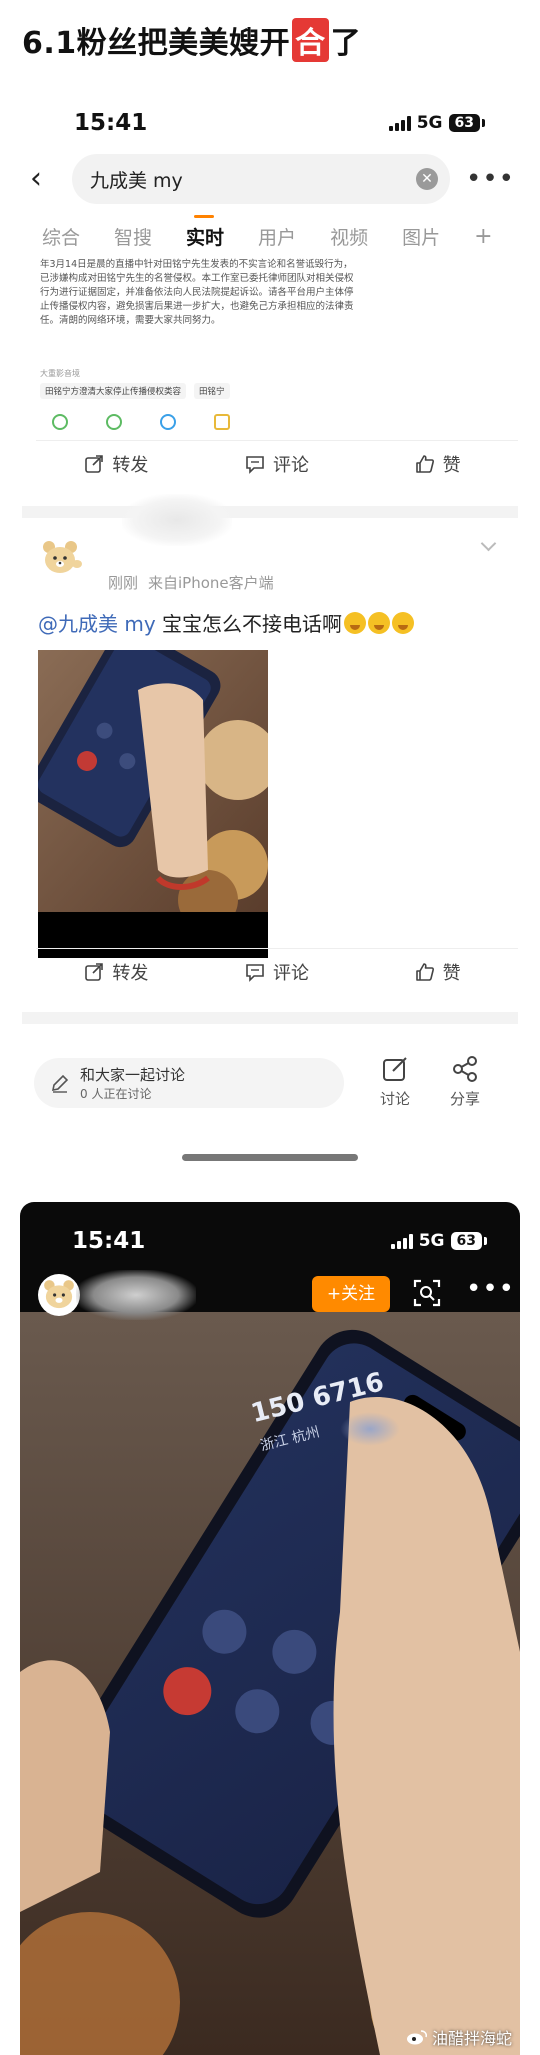  Describe the element at coordinates (189, 1083) in the screenshot. I see `discuss-input: 和大家一起讨论 0 人正在讨论` at that location.